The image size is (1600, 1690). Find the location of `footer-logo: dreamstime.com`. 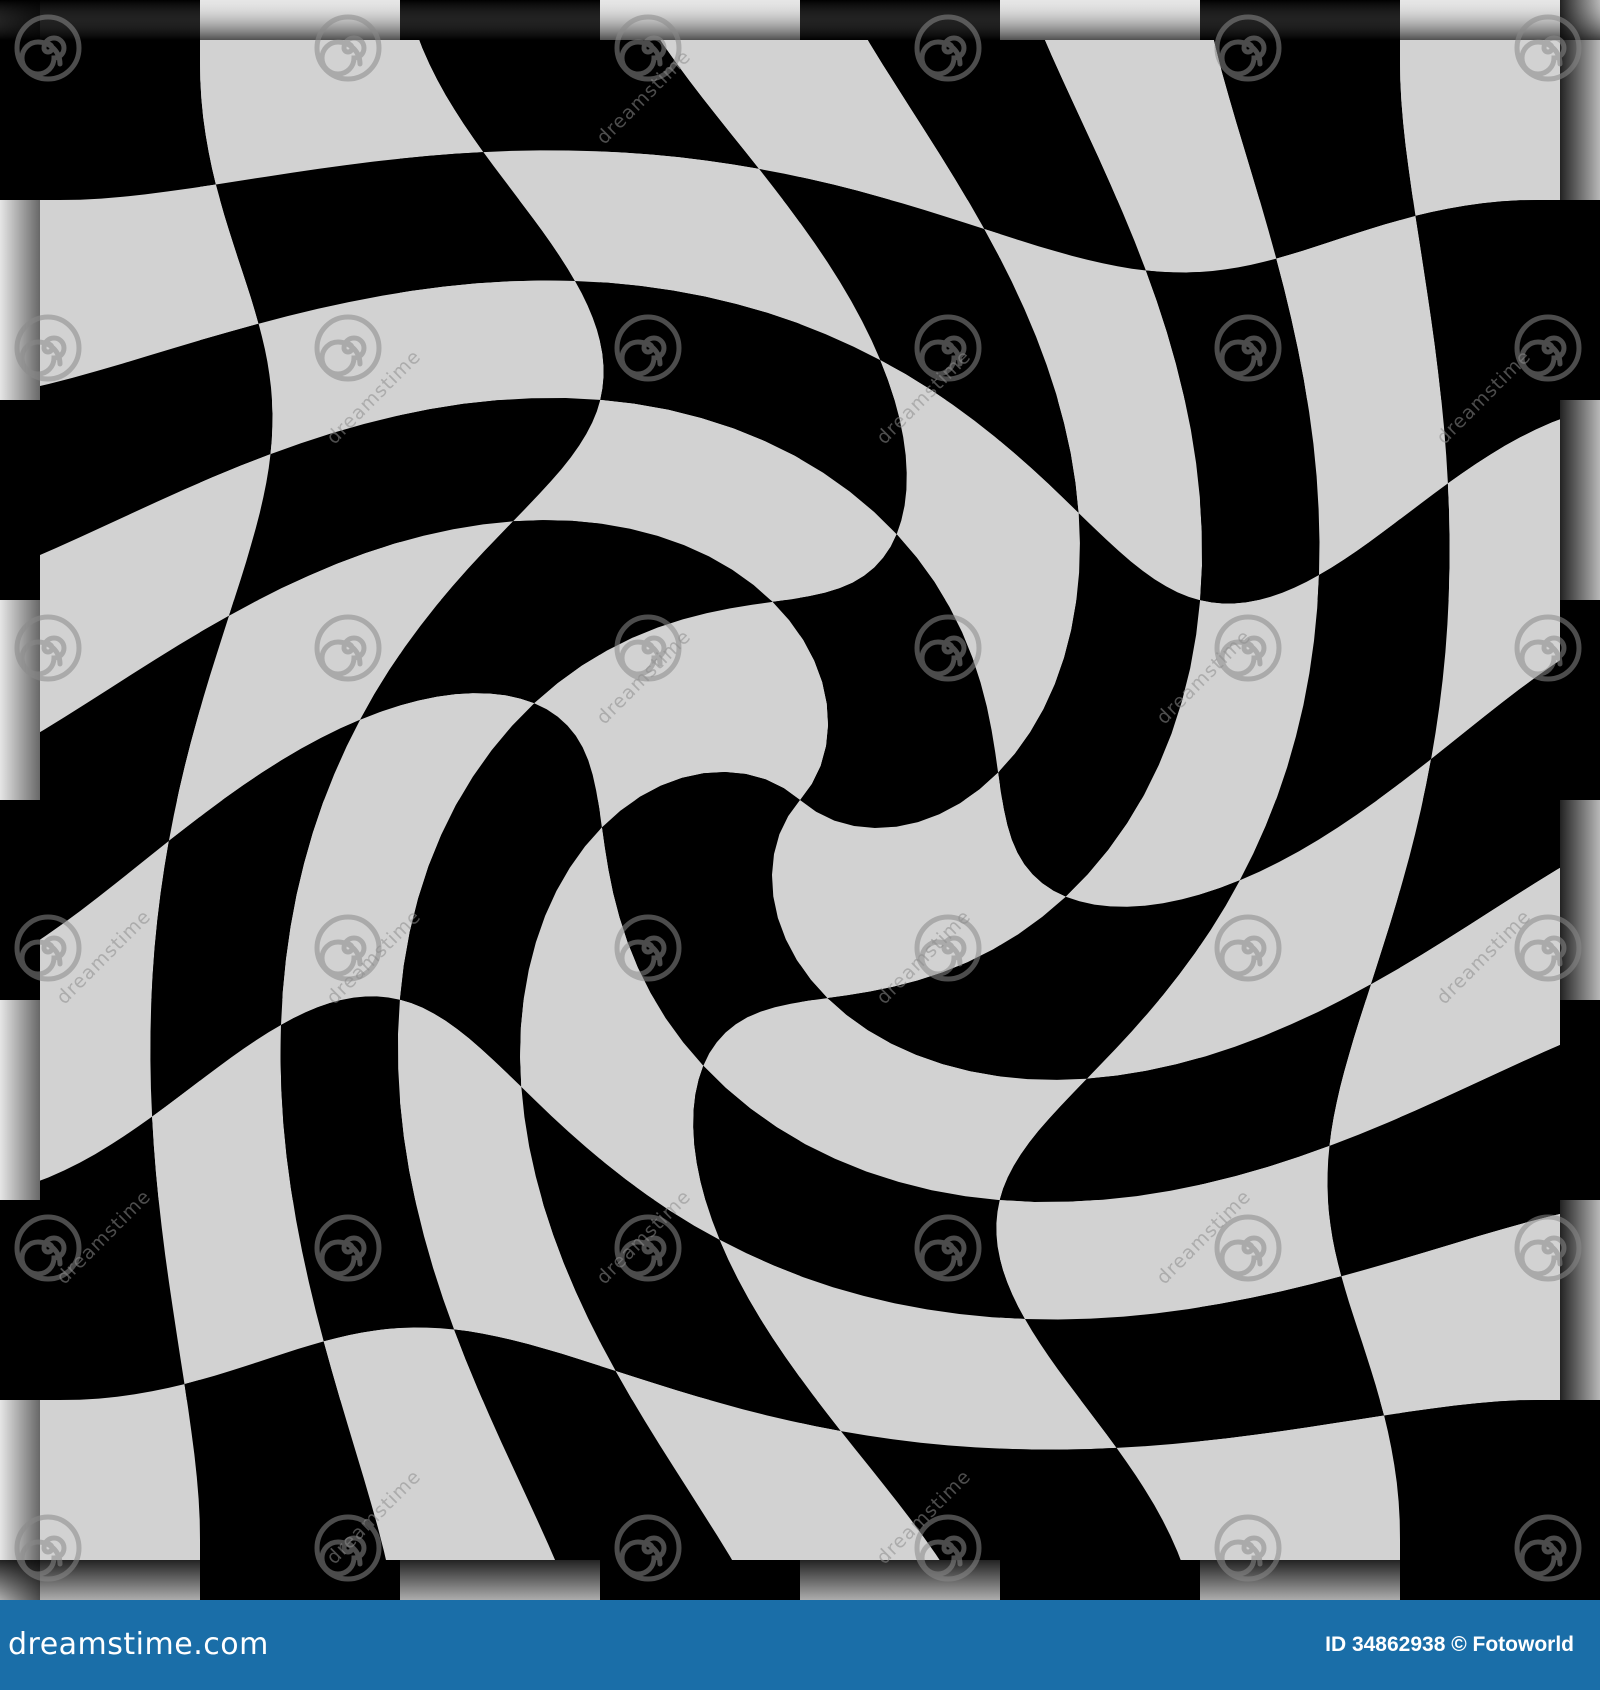

footer-logo: dreamstime.com is located at coordinates (138, 1645).